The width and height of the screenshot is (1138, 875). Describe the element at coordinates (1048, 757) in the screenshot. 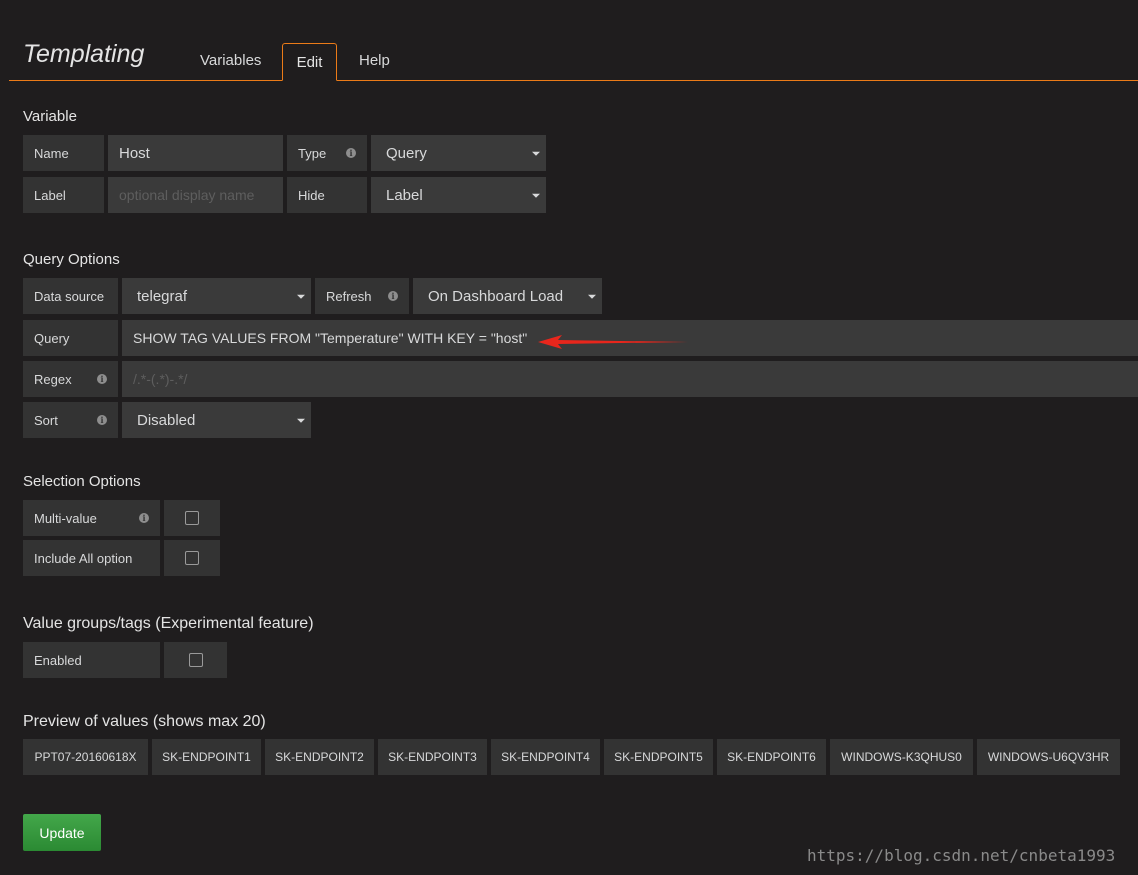

I see `preview-value-chip: WINDOWS-U6QV3HR` at that location.